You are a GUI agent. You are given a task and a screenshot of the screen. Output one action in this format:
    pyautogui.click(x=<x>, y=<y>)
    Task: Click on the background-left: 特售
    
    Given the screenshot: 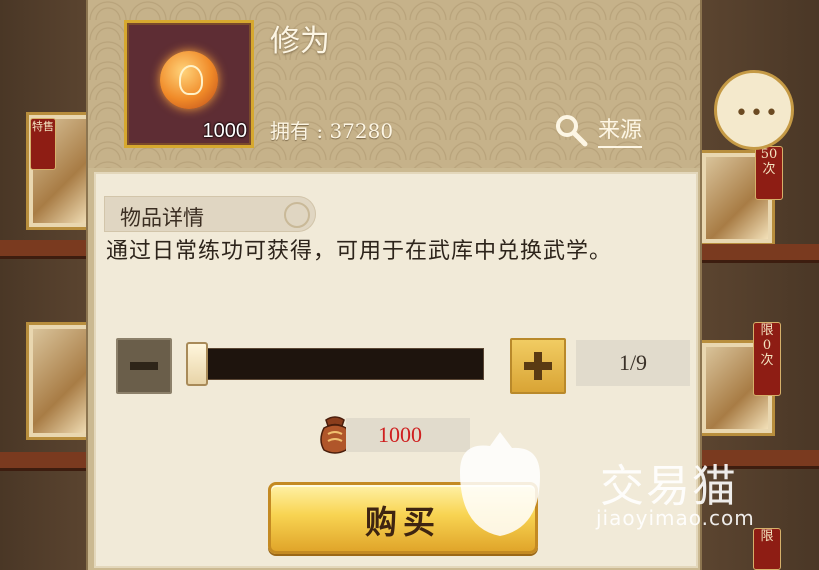 What is the action you would take?
    pyautogui.click(x=50, y=285)
    